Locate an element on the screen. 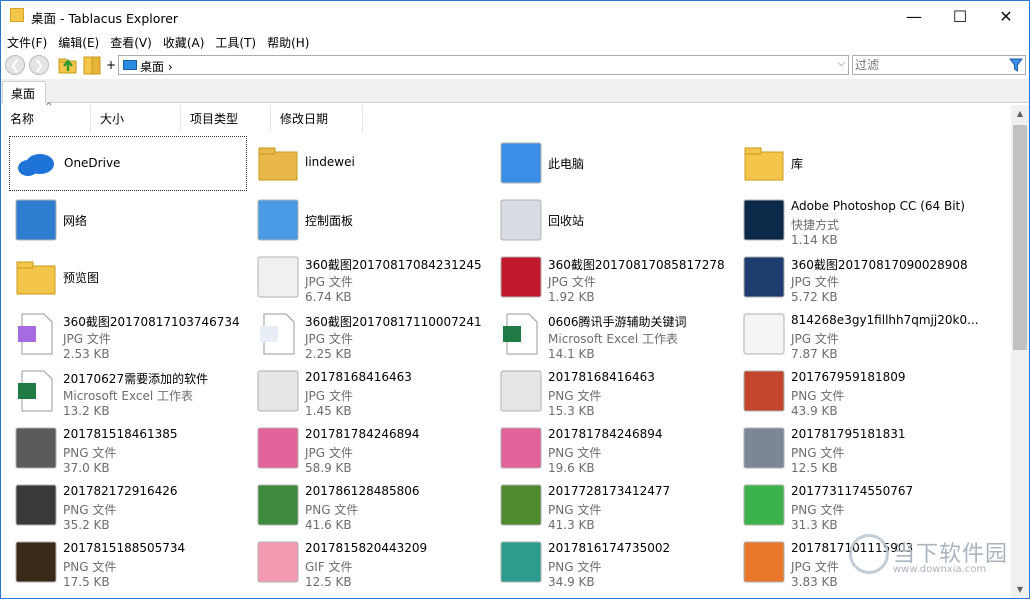 This screenshot has height=599, width=1030. file-item: 201781518461385 PNG 文件 37.0 KB is located at coordinates (128, 448).